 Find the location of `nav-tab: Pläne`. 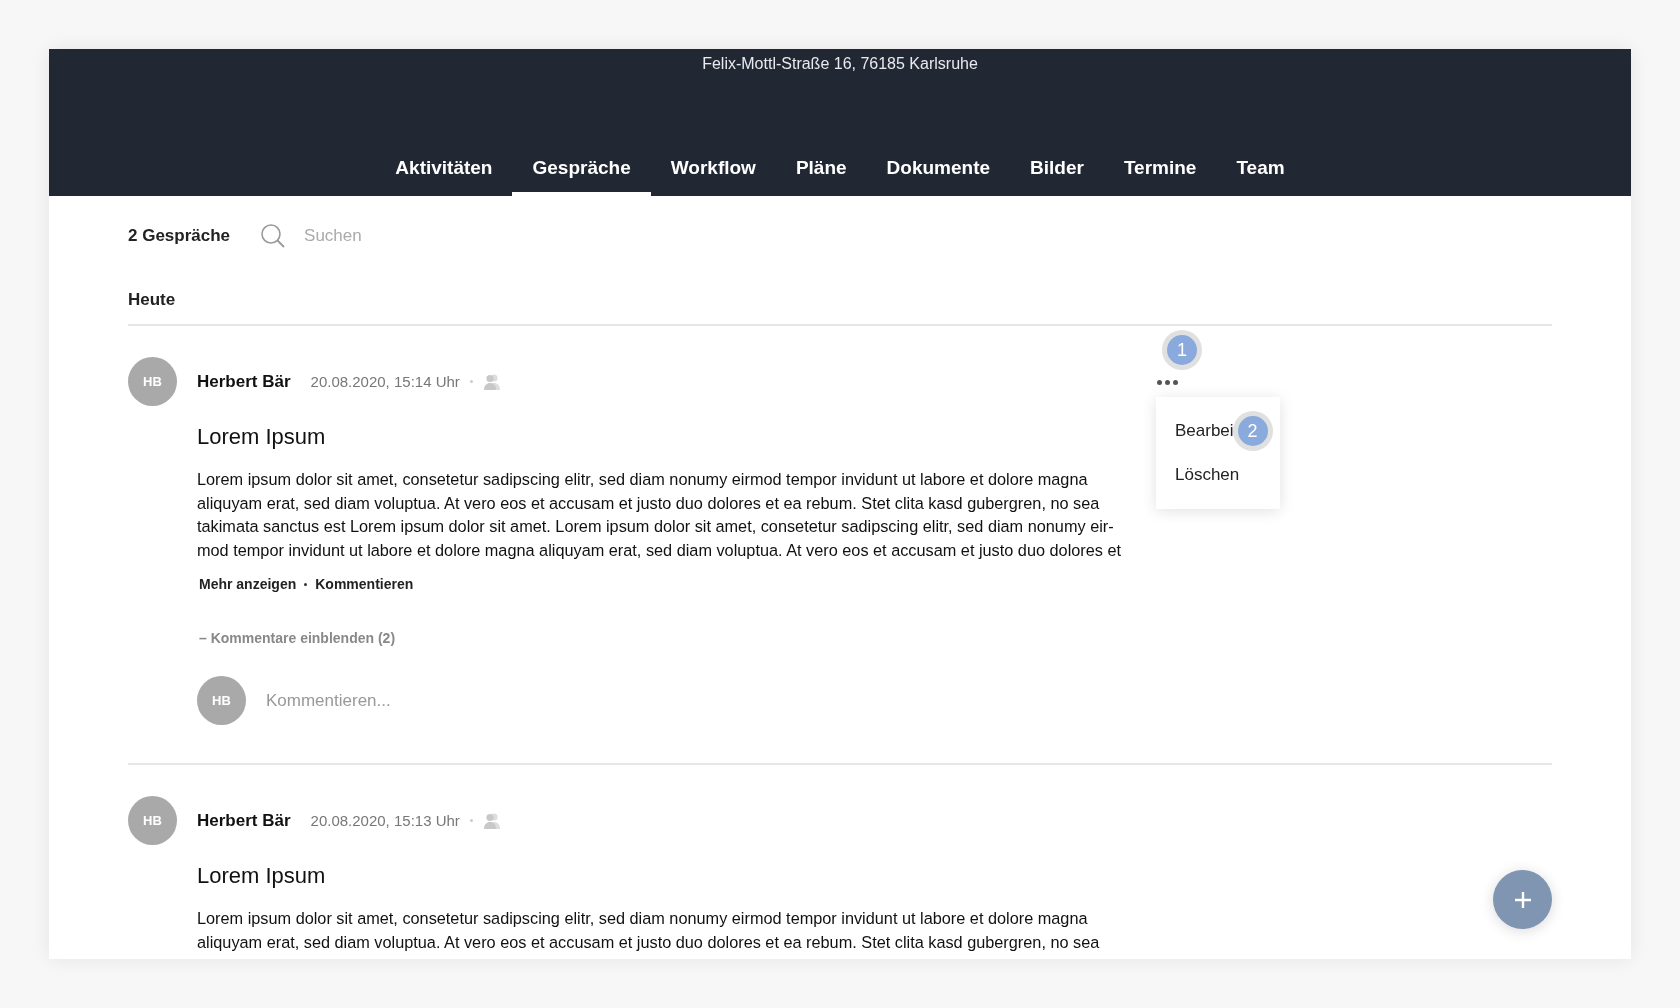

nav-tab: Pläne is located at coordinates (821, 169).